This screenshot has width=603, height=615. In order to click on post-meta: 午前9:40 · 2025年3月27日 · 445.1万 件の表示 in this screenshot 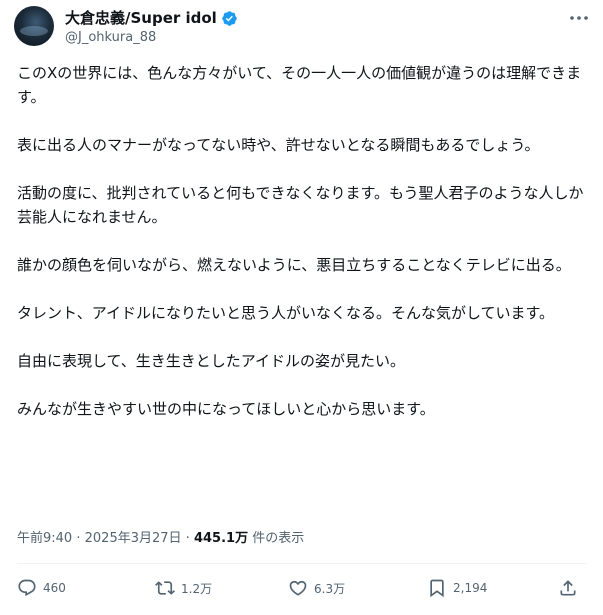, I will do `click(160, 539)`.